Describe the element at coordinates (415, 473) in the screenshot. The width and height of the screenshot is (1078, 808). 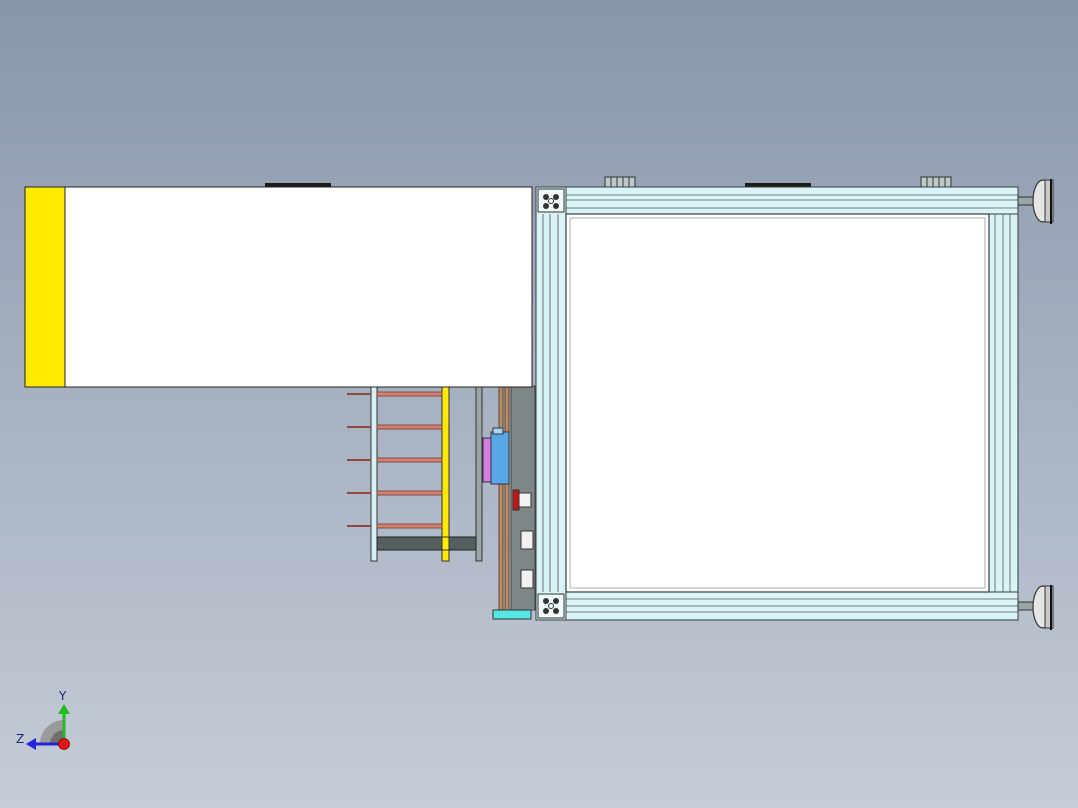
I see `rod-rack-assembly` at that location.